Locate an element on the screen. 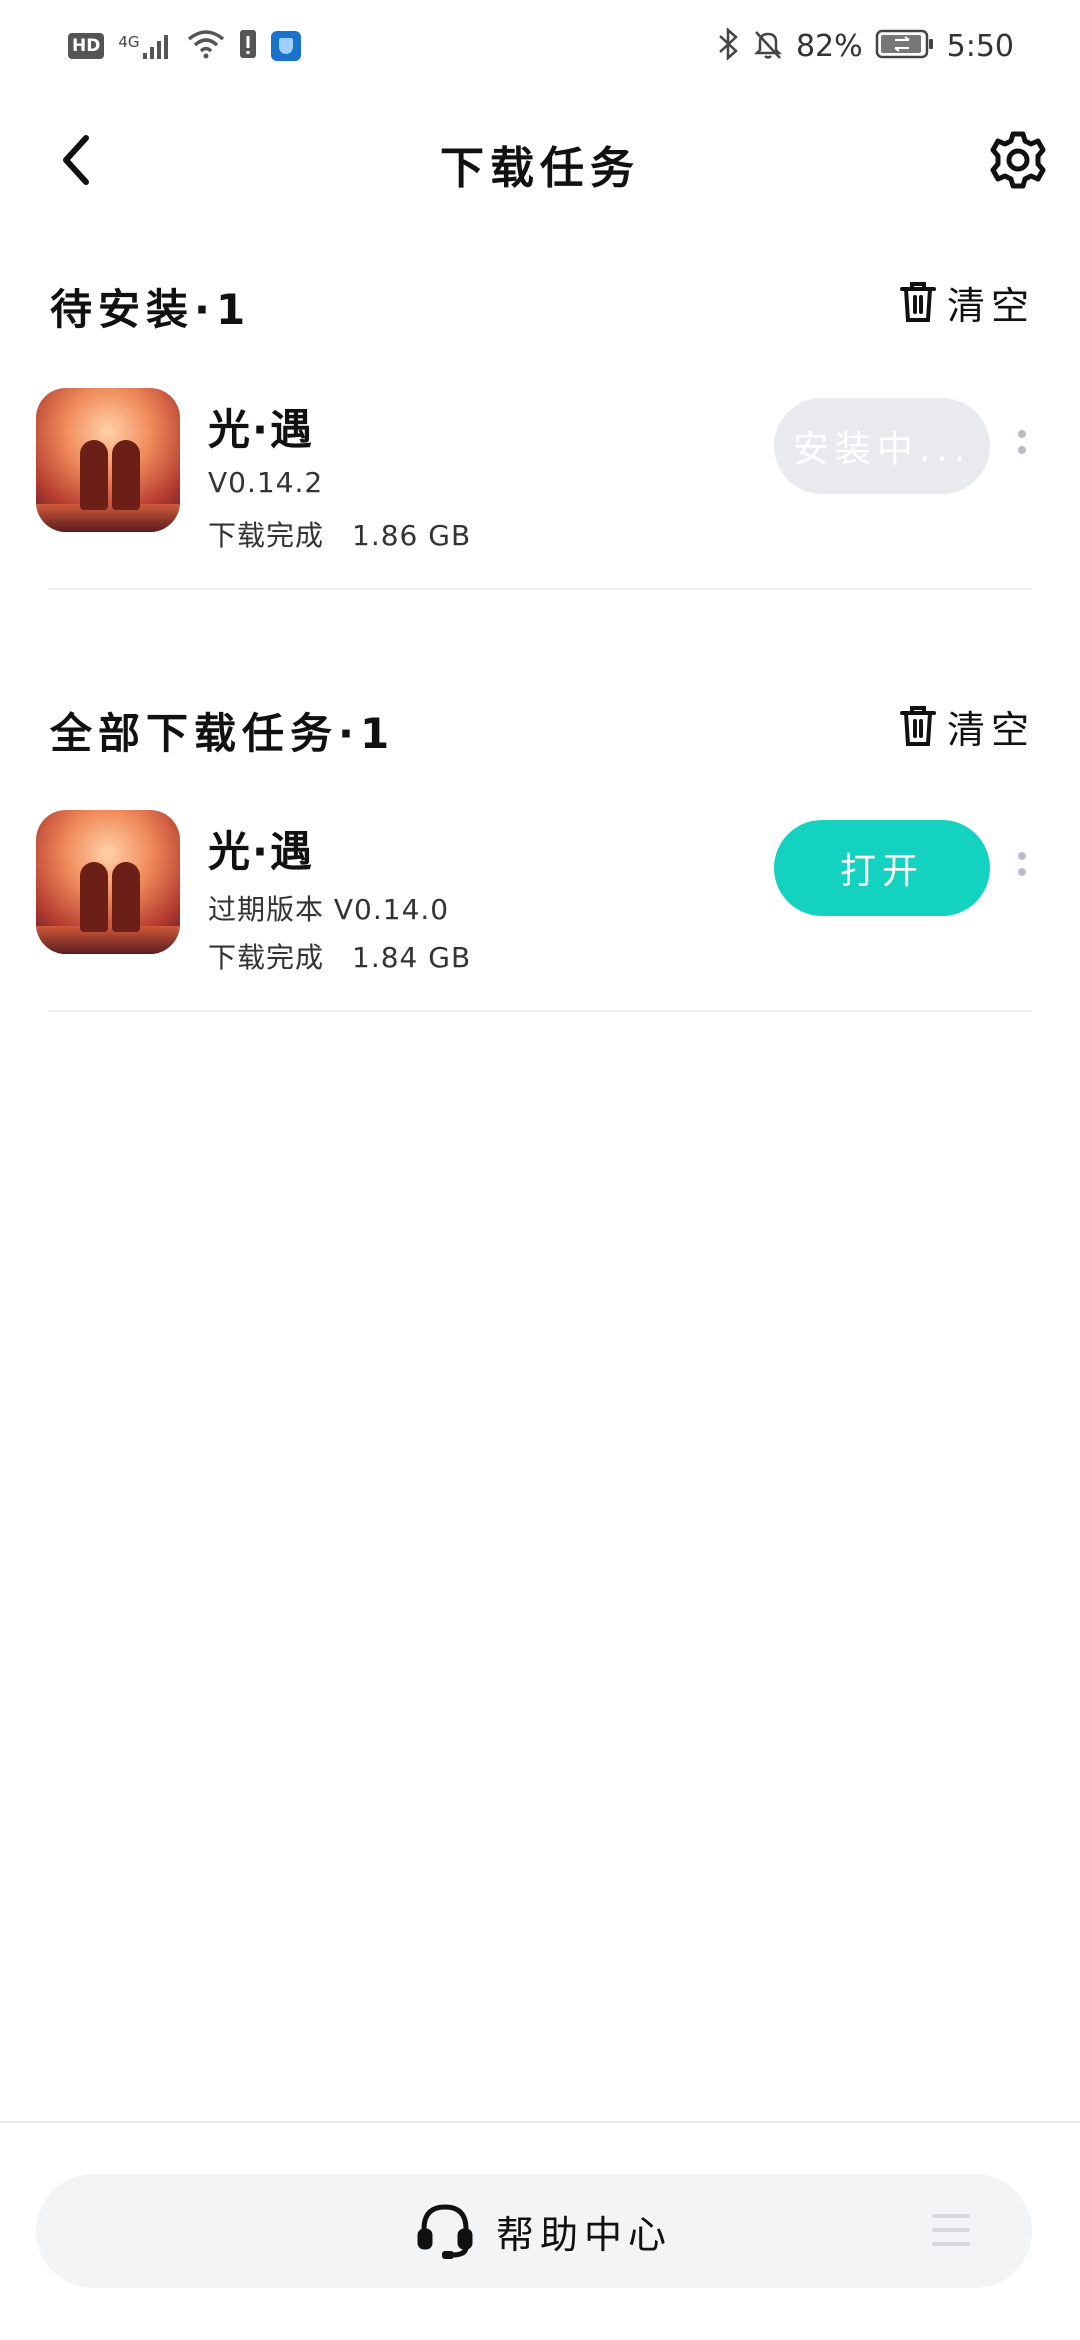 The image size is (1080, 2340). bottom-bar: 帮助中心 is located at coordinates (534, 2231).